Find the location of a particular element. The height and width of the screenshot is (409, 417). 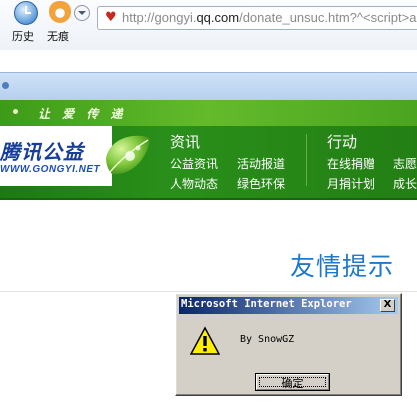

tab-bar is located at coordinates (208, 86).